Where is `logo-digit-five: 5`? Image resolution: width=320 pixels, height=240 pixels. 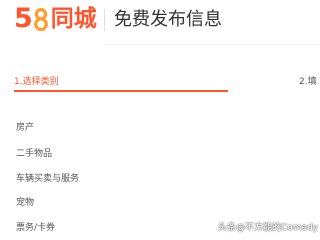
logo-digit-five: 5 is located at coordinates (23, 18).